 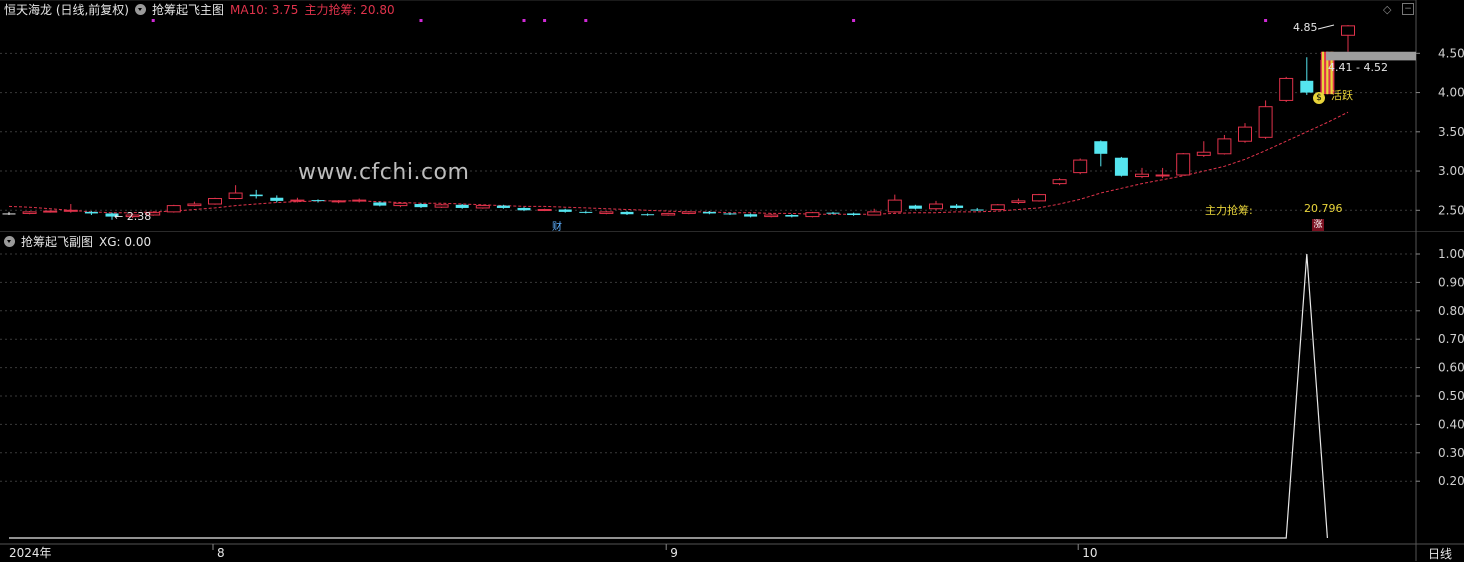 I want to click on zhuli-label: 主力抢筹:, so click(x=1229, y=210).